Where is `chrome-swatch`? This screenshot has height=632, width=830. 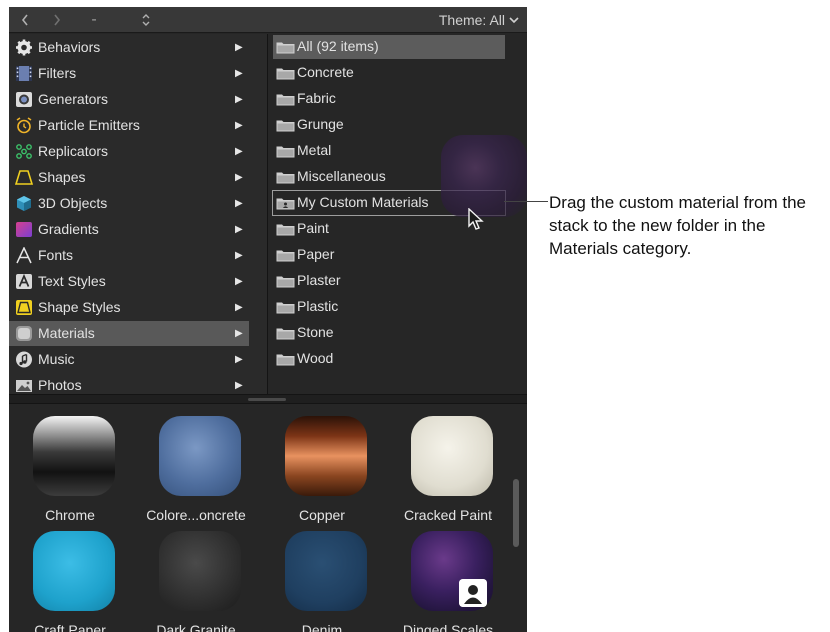 chrome-swatch is located at coordinates (74, 456).